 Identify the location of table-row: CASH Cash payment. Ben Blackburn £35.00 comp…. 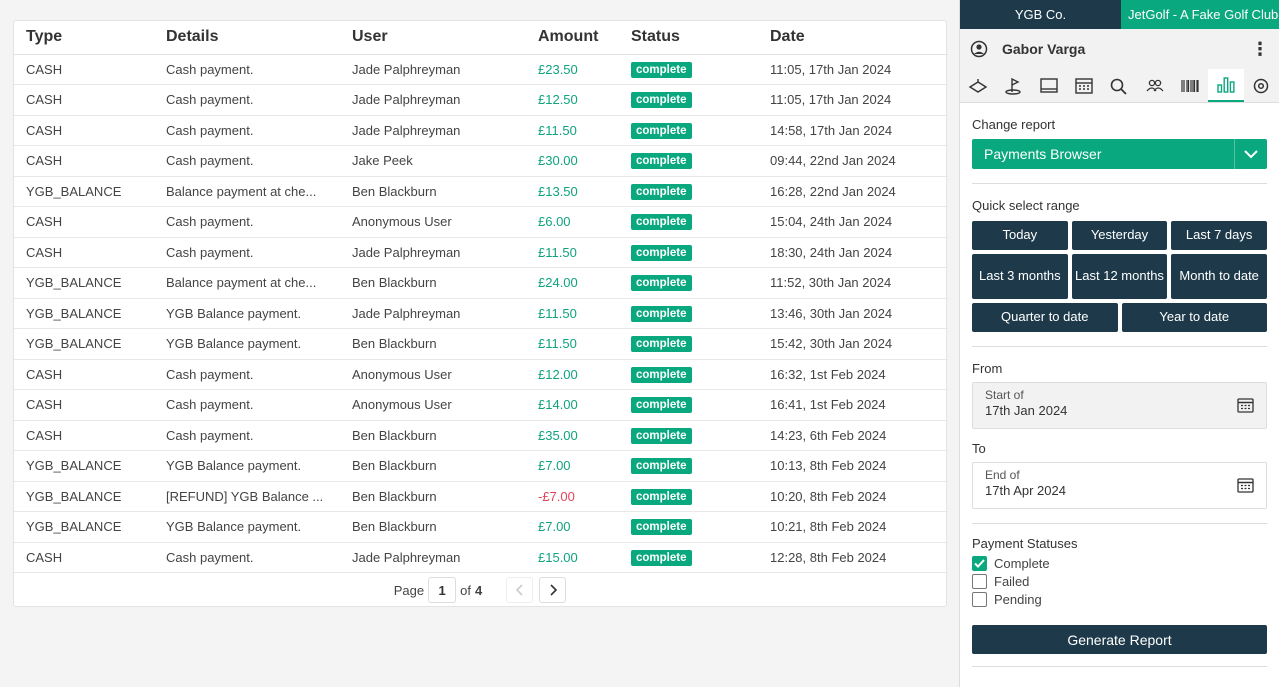
(481, 435).